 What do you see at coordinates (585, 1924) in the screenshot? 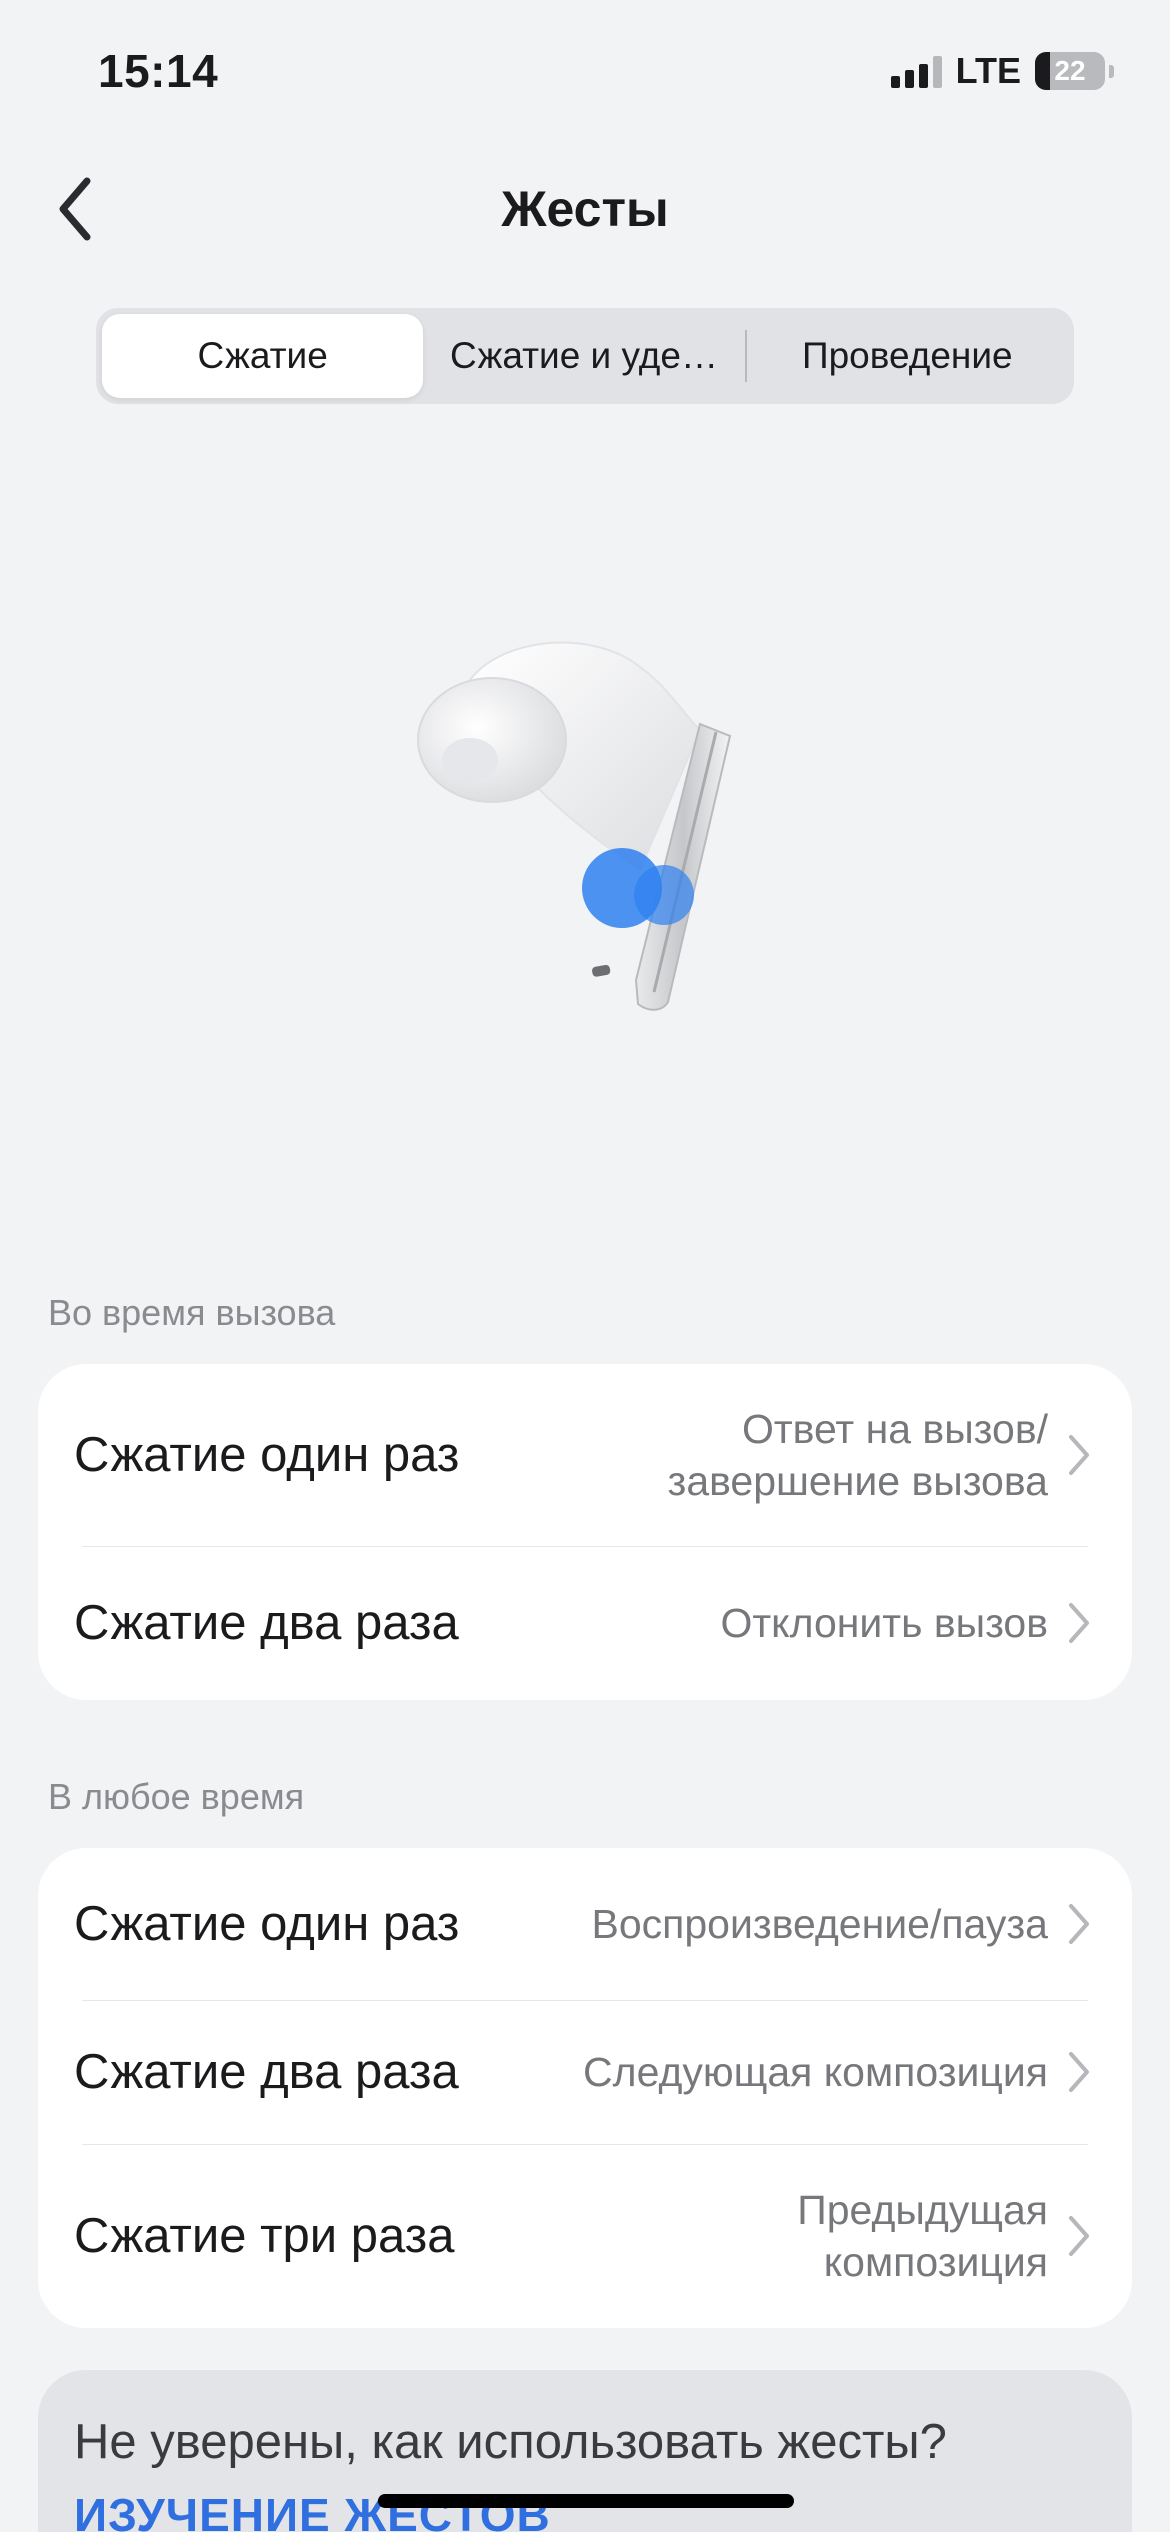
I see `list-item: Сжатие один раз Воспроизведение/пауза` at bounding box center [585, 1924].